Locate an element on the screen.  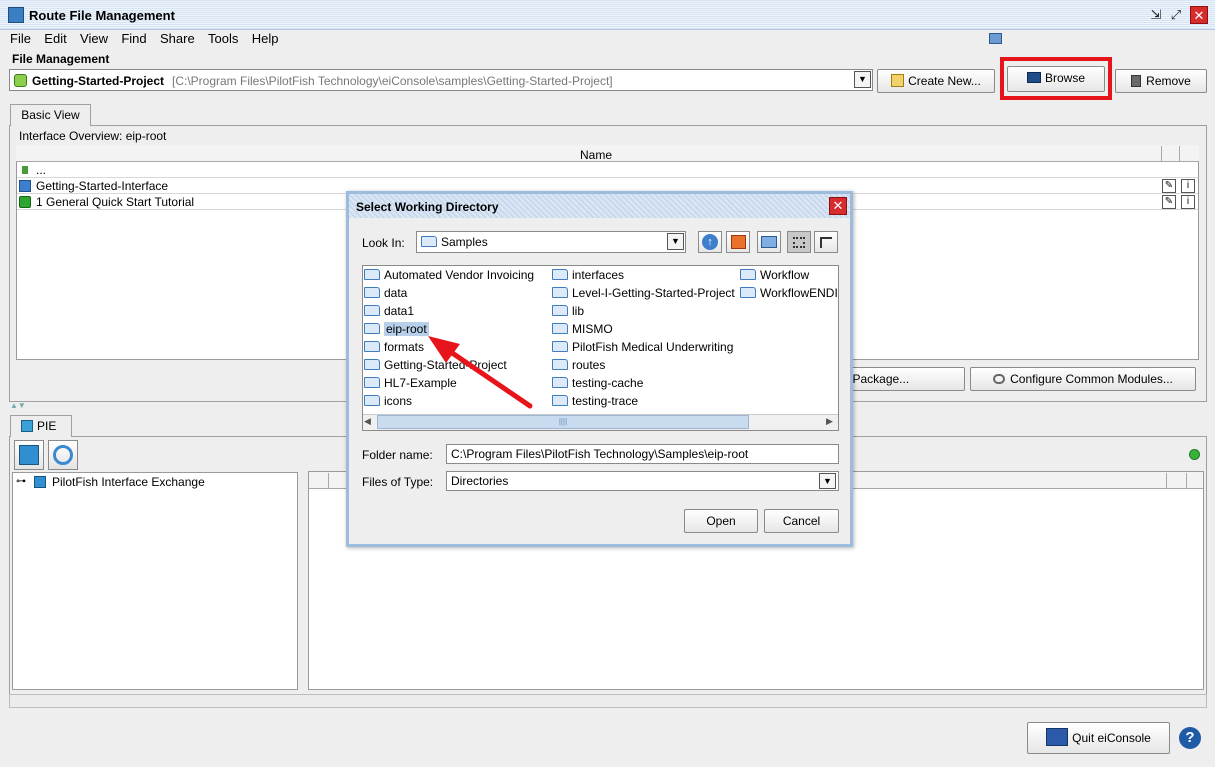
tutorial-icon is located at coordinates (25, 202).